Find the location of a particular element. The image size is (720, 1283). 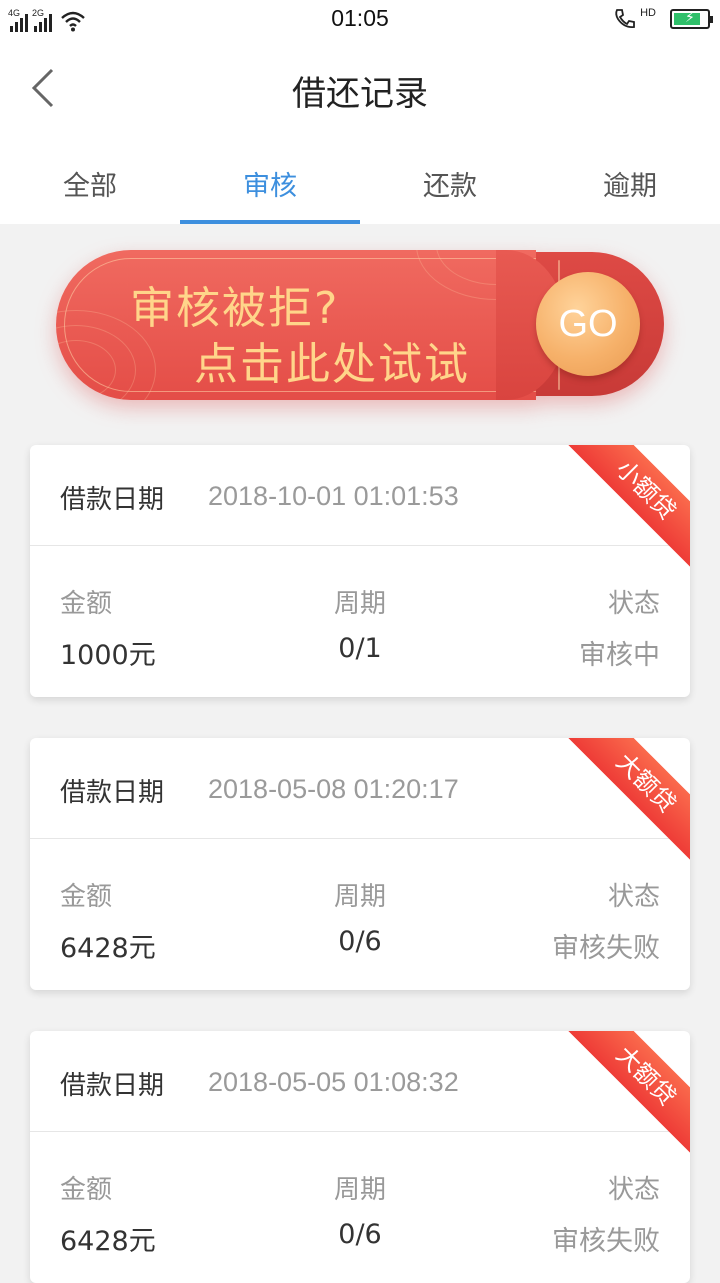

status-right: HD ⚡ is located at coordinates (662, 19).